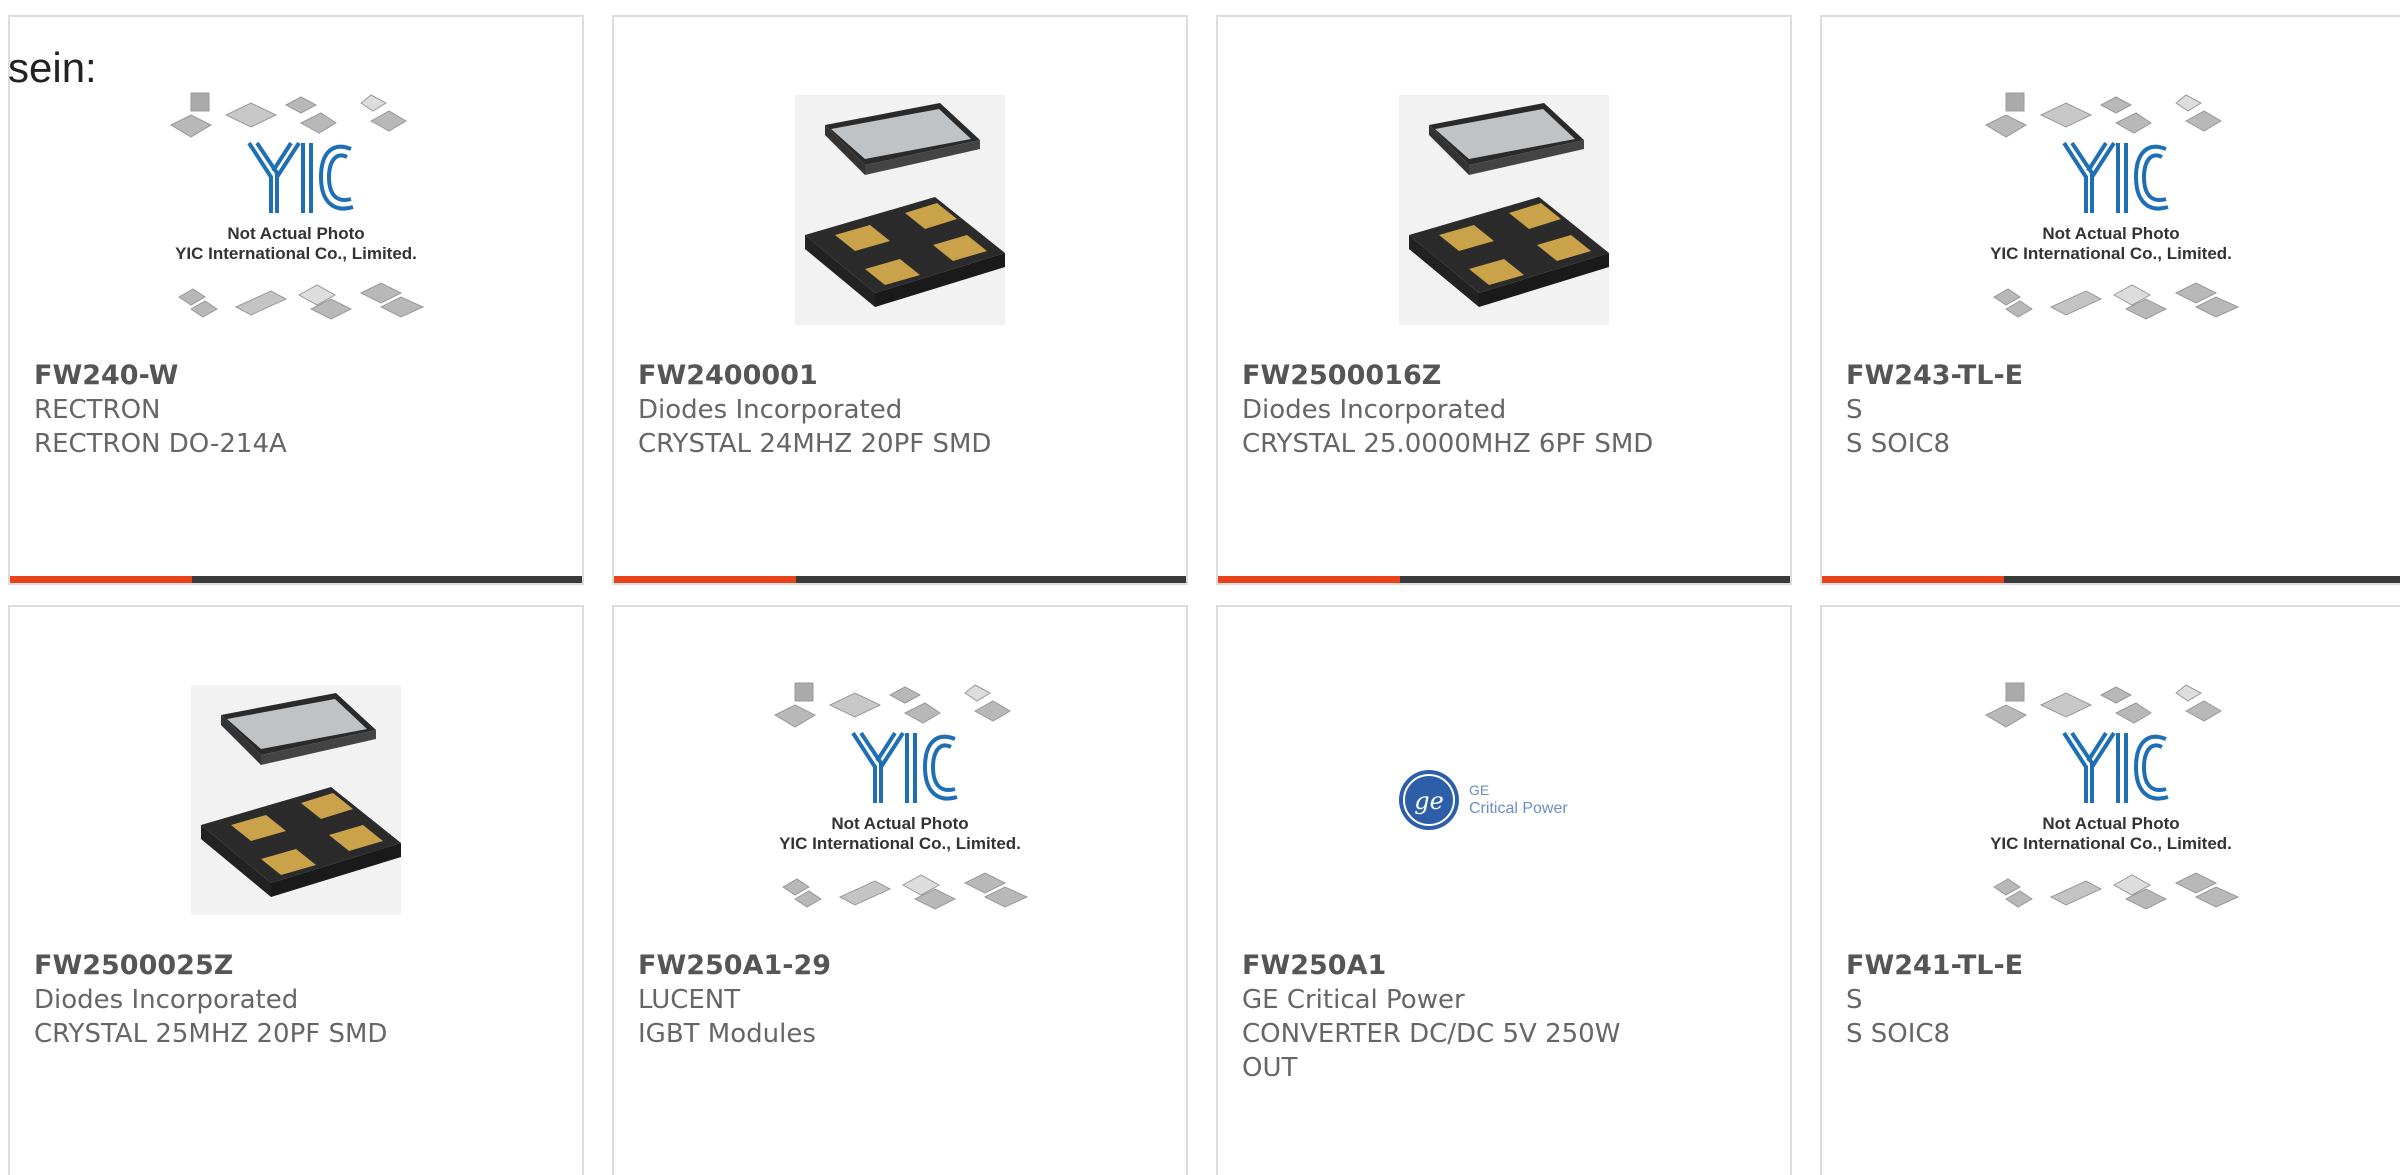  I want to click on part-number: FW2500016Z, so click(1504, 376).